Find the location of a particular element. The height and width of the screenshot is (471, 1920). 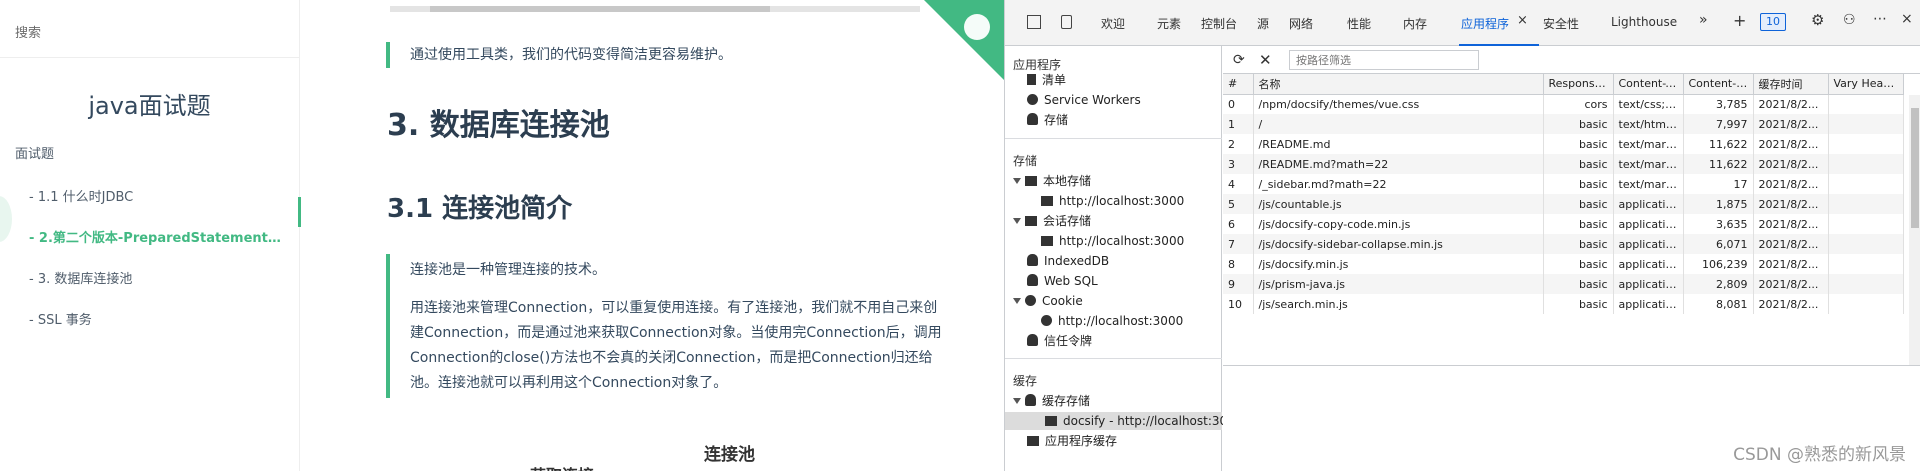

tab-lighthouse: Lighthouse is located at coordinates (1644, 22).